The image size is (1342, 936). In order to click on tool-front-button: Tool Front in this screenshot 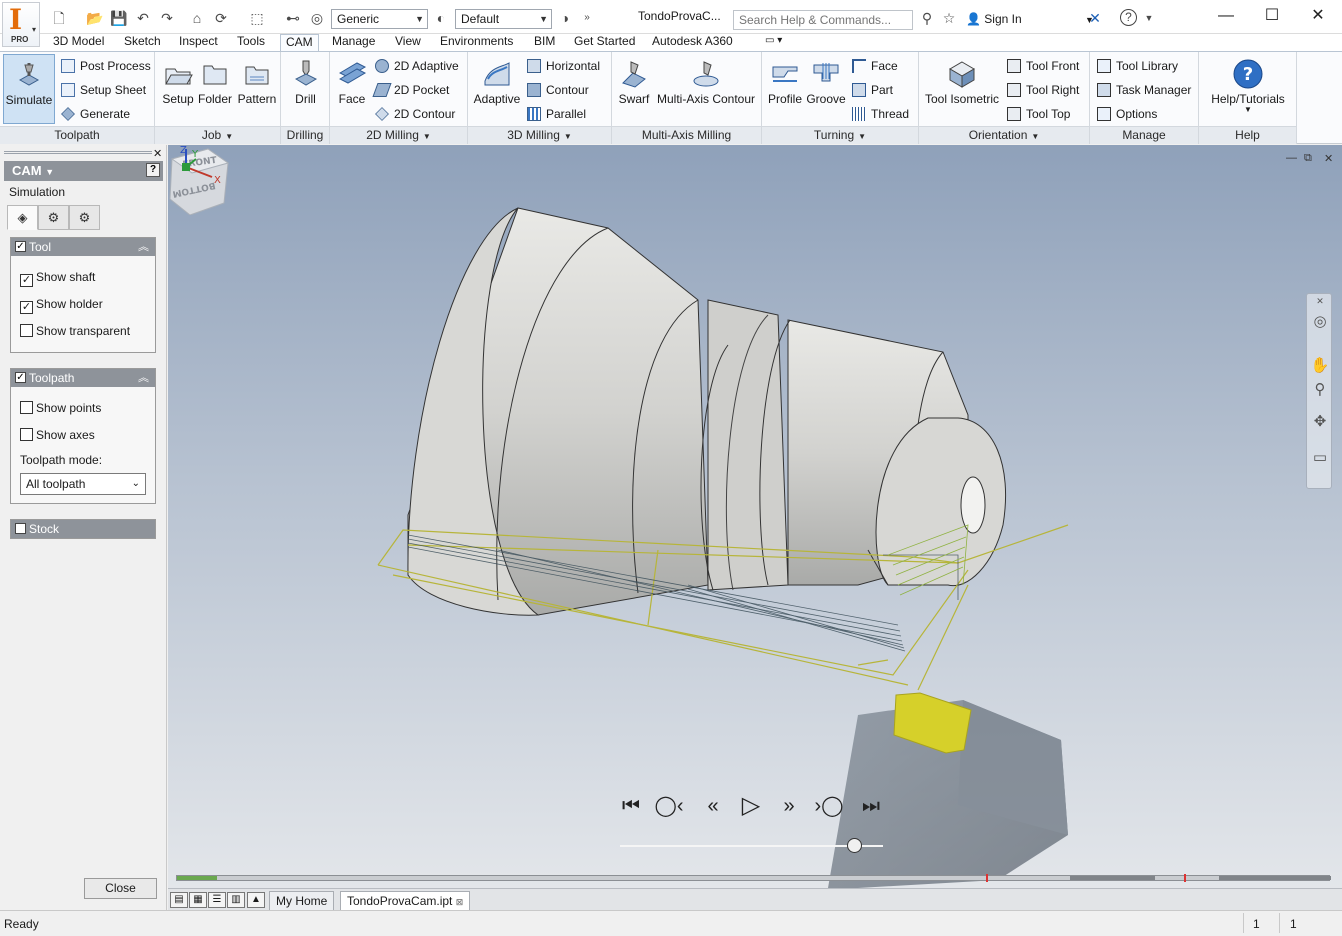, I will do `click(1043, 66)`.